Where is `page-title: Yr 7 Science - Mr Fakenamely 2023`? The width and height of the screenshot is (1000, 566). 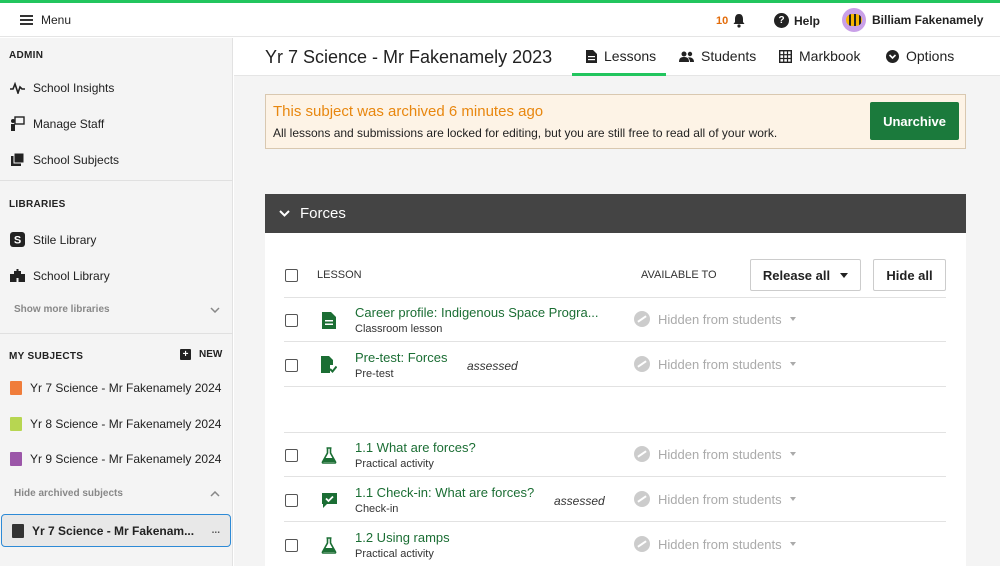
page-title: Yr 7 Science - Mr Fakenamely 2023 is located at coordinates (409, 57).